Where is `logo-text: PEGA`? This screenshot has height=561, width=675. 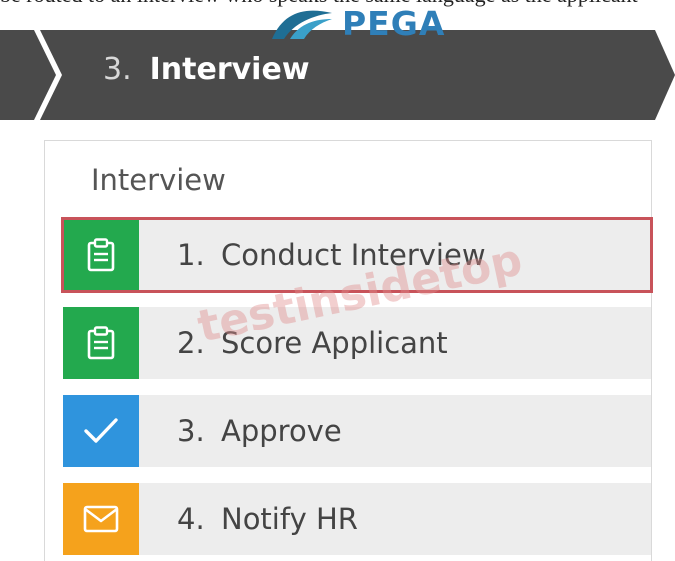 logo-text: PEGA is located at coordinates (394, 23).